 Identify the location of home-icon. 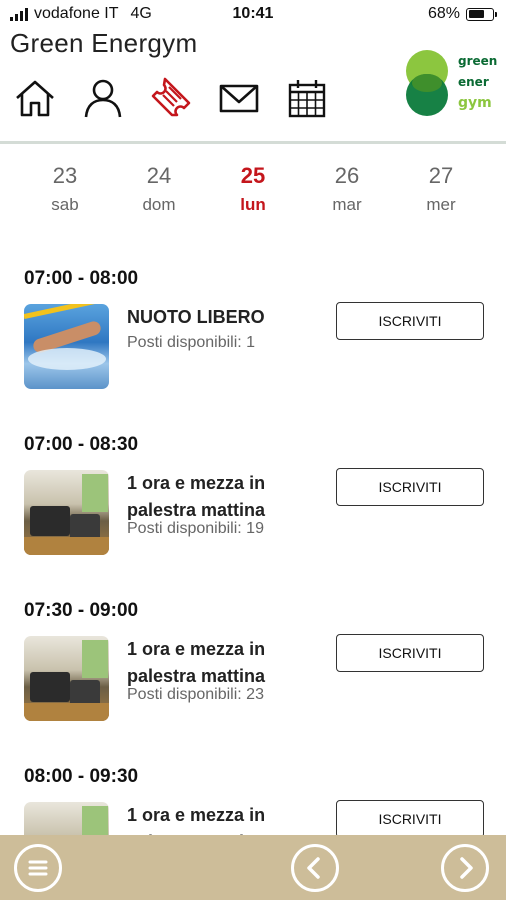
(35, 98).